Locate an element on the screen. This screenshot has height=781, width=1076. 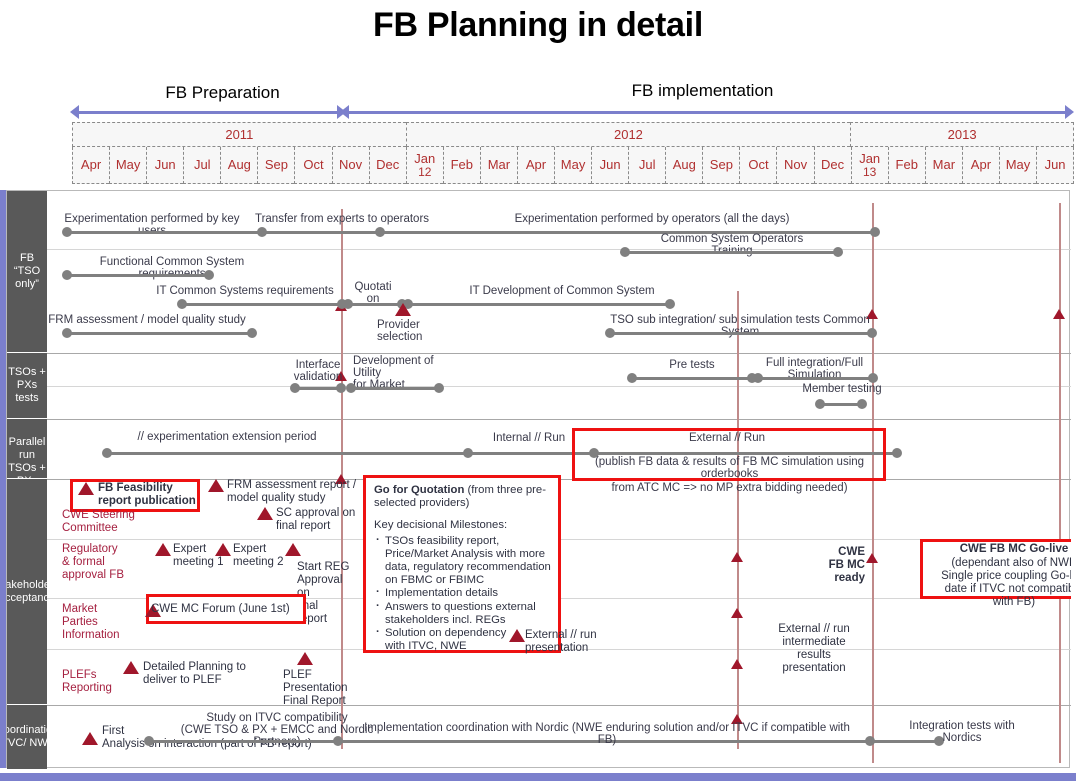
milestone-detailed-planning-icon is located at coordinates (131, 667).